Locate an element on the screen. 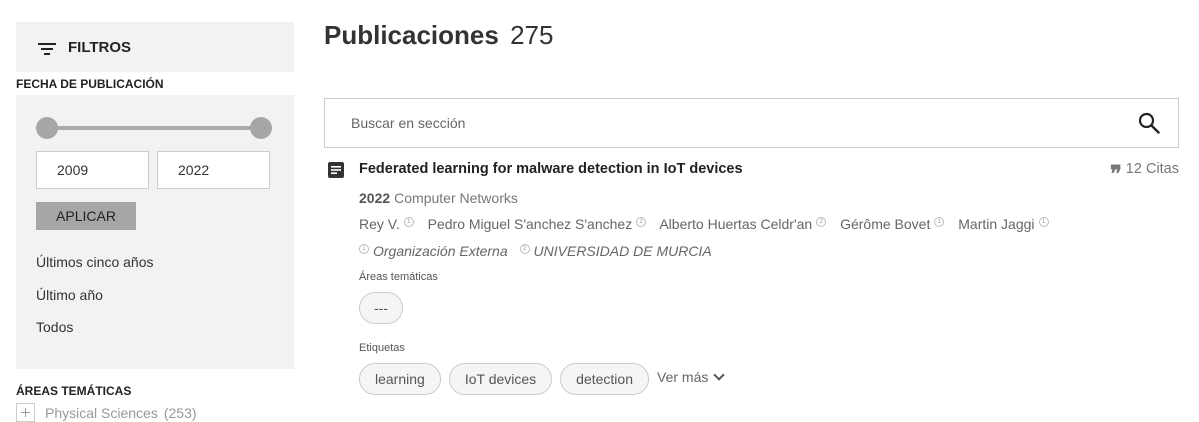  section-search is located at coordinates (751, 123).